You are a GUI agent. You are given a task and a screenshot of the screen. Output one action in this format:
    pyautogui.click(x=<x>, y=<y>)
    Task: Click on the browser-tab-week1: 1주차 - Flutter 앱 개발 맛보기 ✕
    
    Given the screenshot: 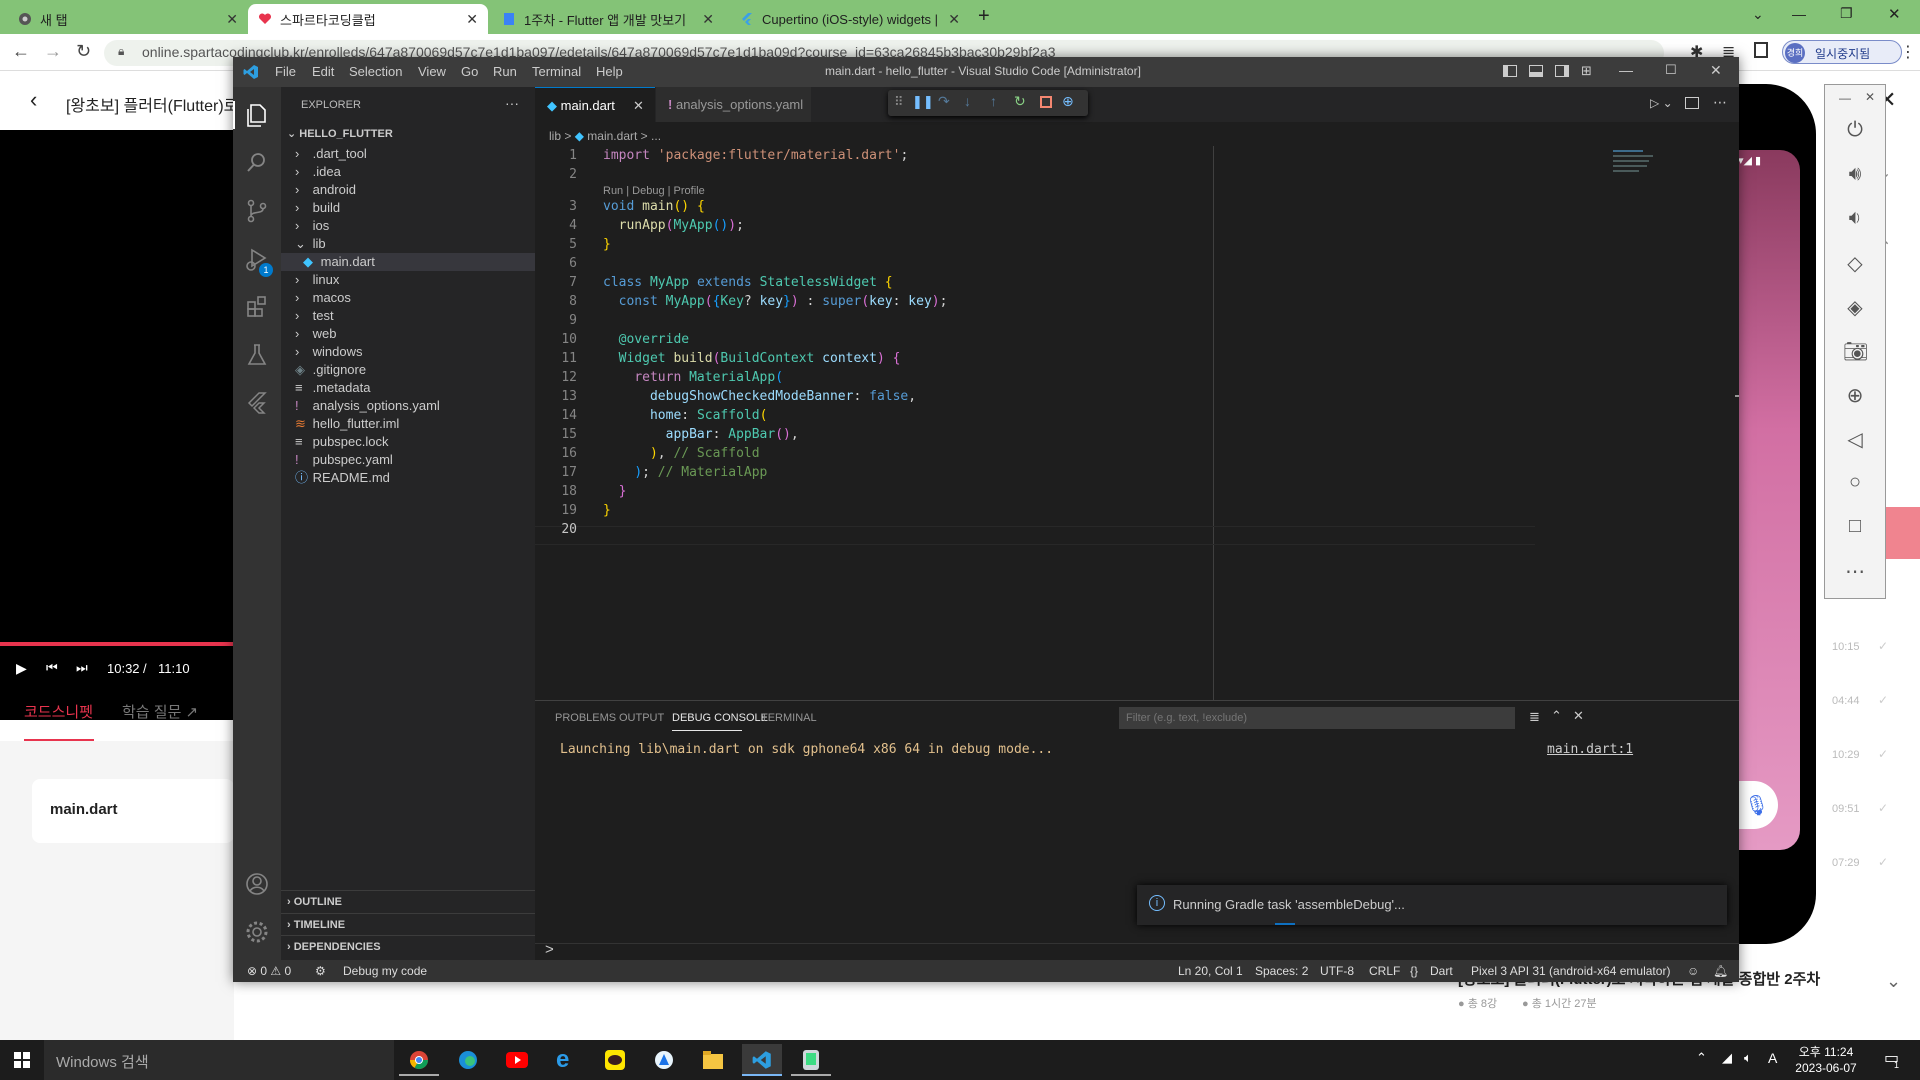 What is the action you would take?
    pyautogui.click(x=608, y=19)
    